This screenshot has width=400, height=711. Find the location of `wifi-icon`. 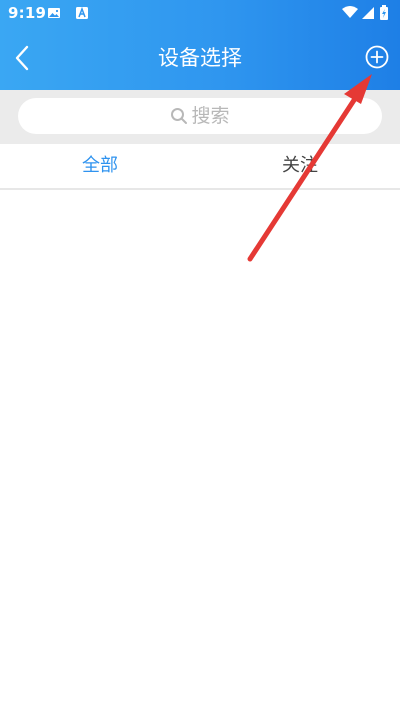

wifi-icon is located at coordinates (350, 12).